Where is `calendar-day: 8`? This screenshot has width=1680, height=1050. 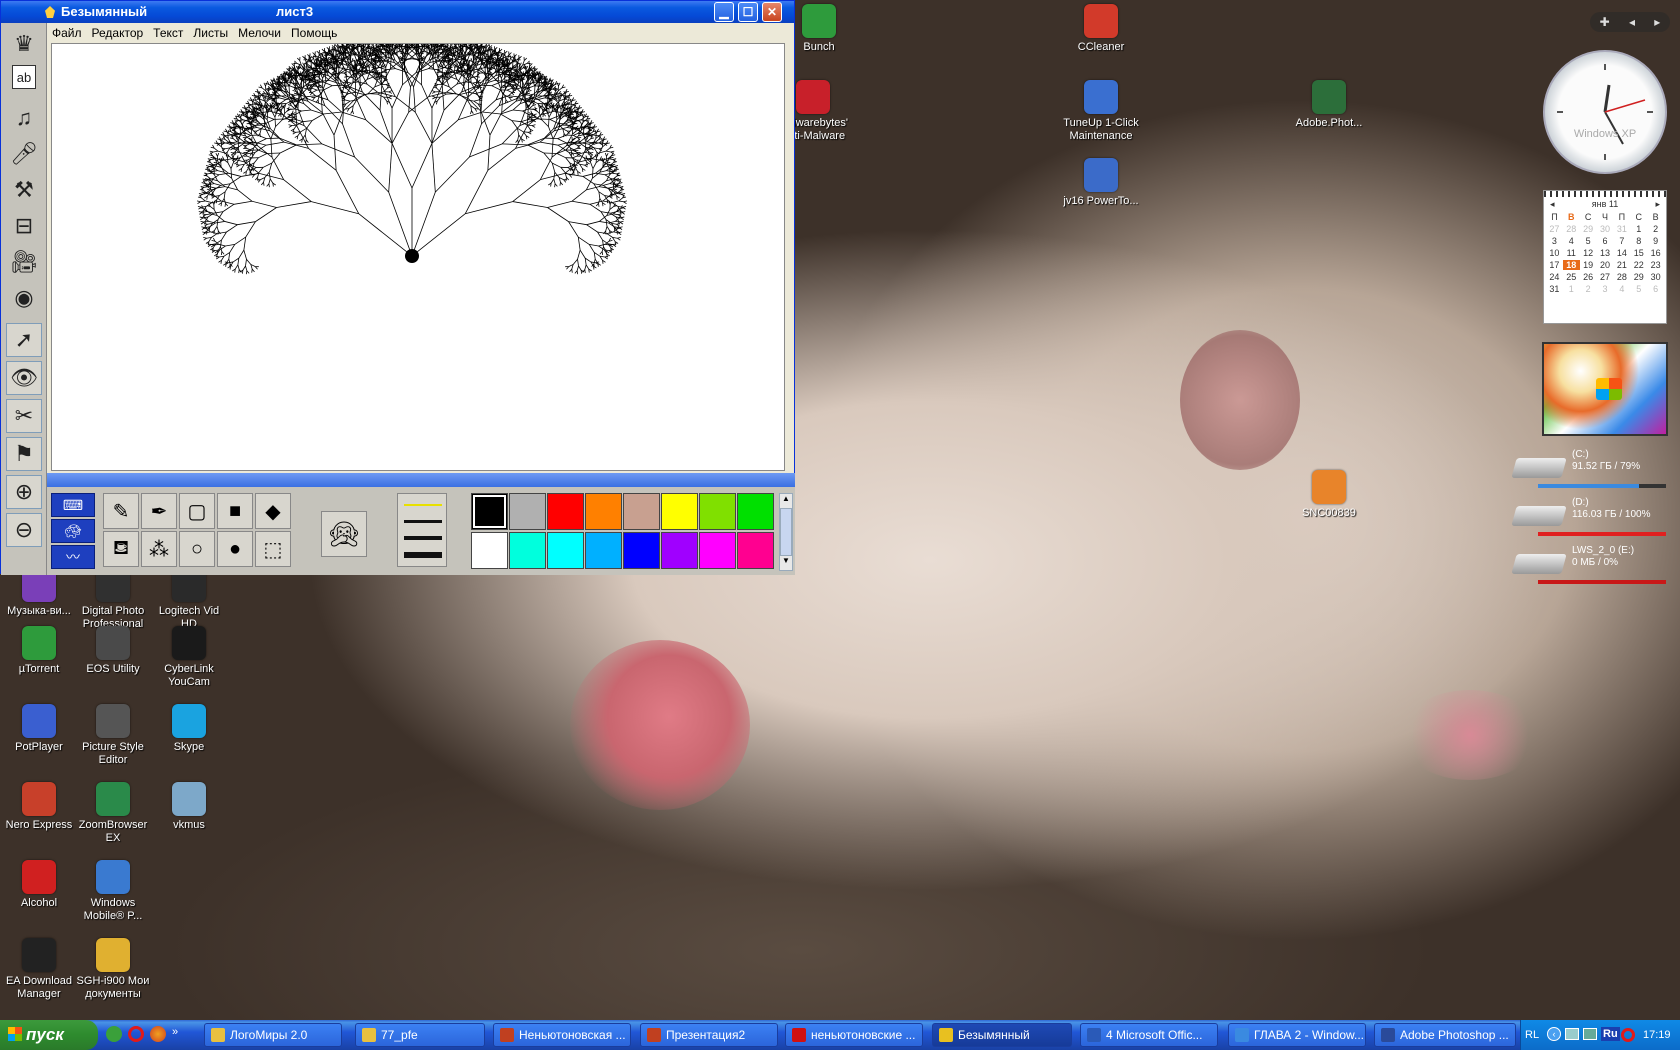 calendar-day: 8 is located at coordinates (1638, 241).